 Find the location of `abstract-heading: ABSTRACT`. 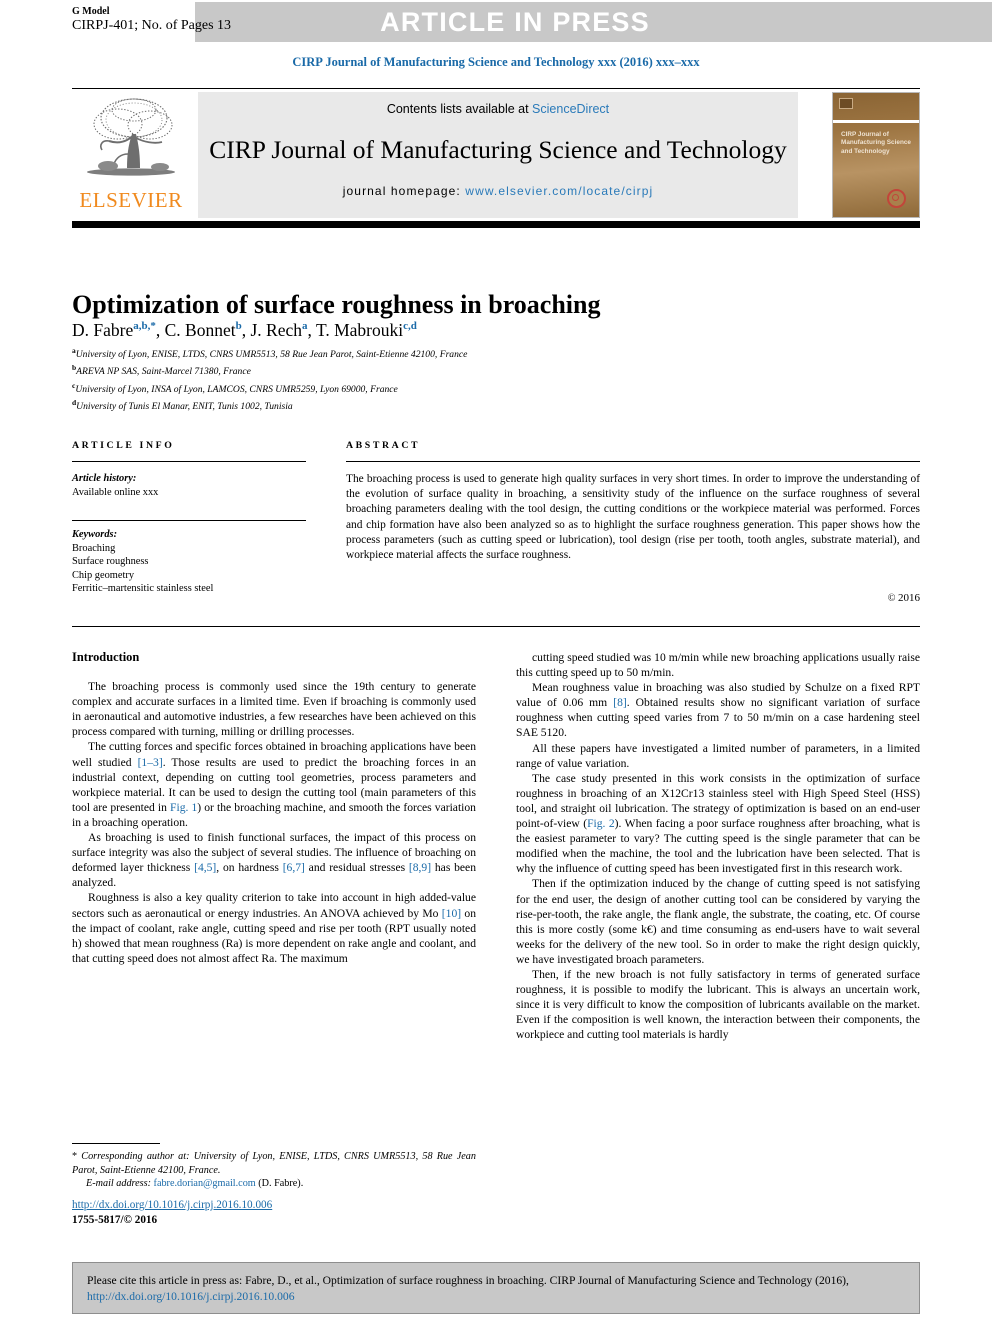

abstract-heading: ABSTRACT is located at coordinates (383, 445).